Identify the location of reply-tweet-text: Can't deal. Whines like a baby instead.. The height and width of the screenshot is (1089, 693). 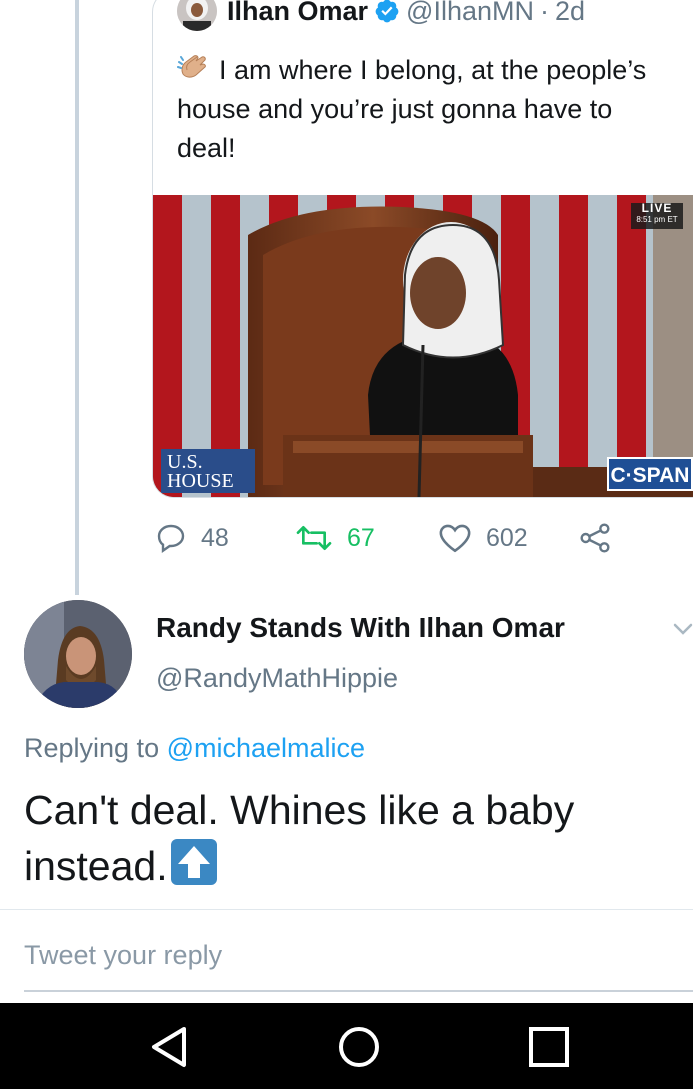
(299, 838).